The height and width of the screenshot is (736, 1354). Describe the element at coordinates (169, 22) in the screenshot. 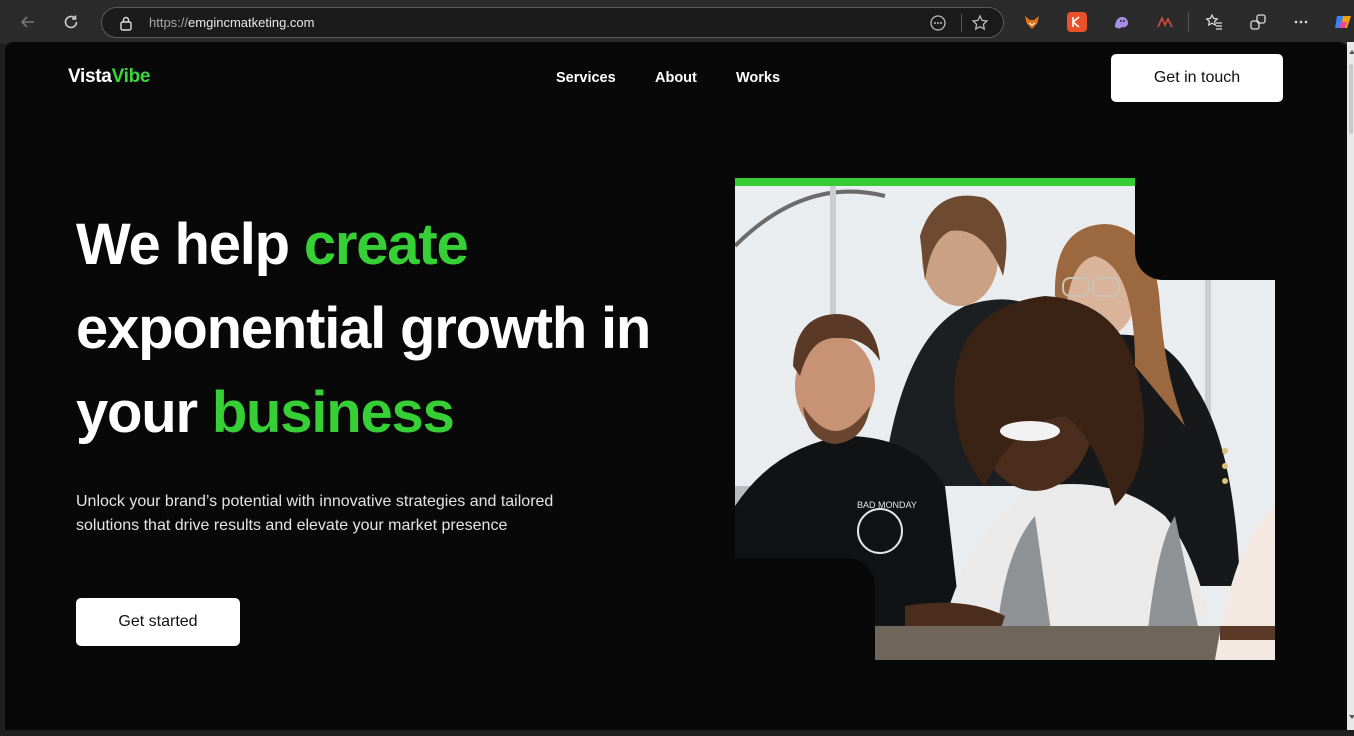

I see `url-protocol: https://` at that location.